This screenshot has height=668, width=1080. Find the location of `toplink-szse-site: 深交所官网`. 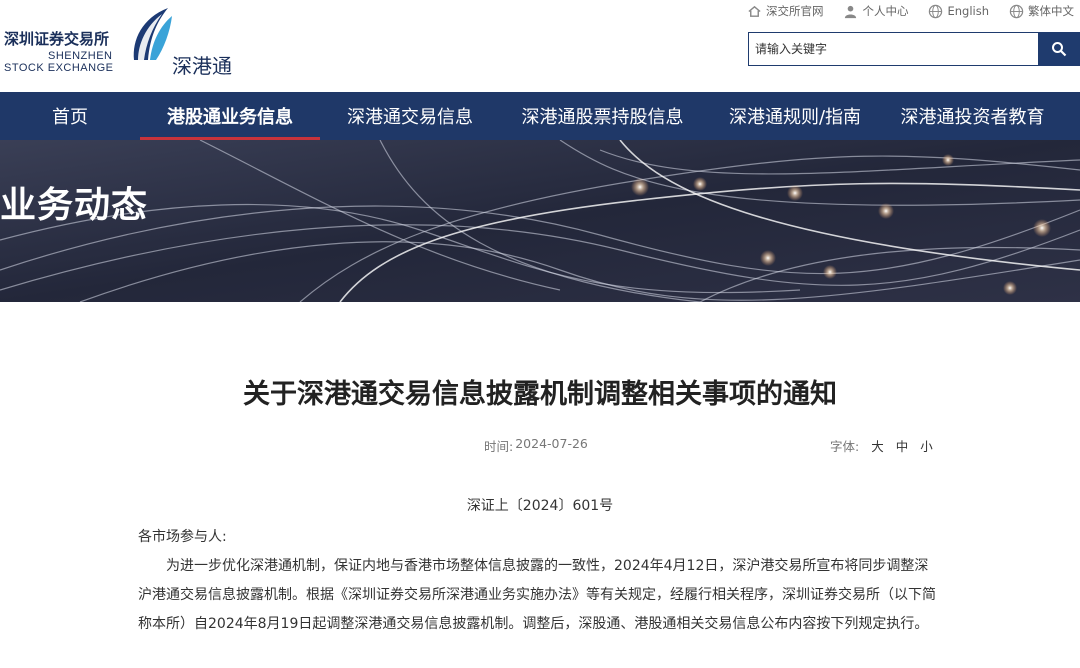

toplink-szse-site: 深交所官网 is located at coordinates (785, 11).